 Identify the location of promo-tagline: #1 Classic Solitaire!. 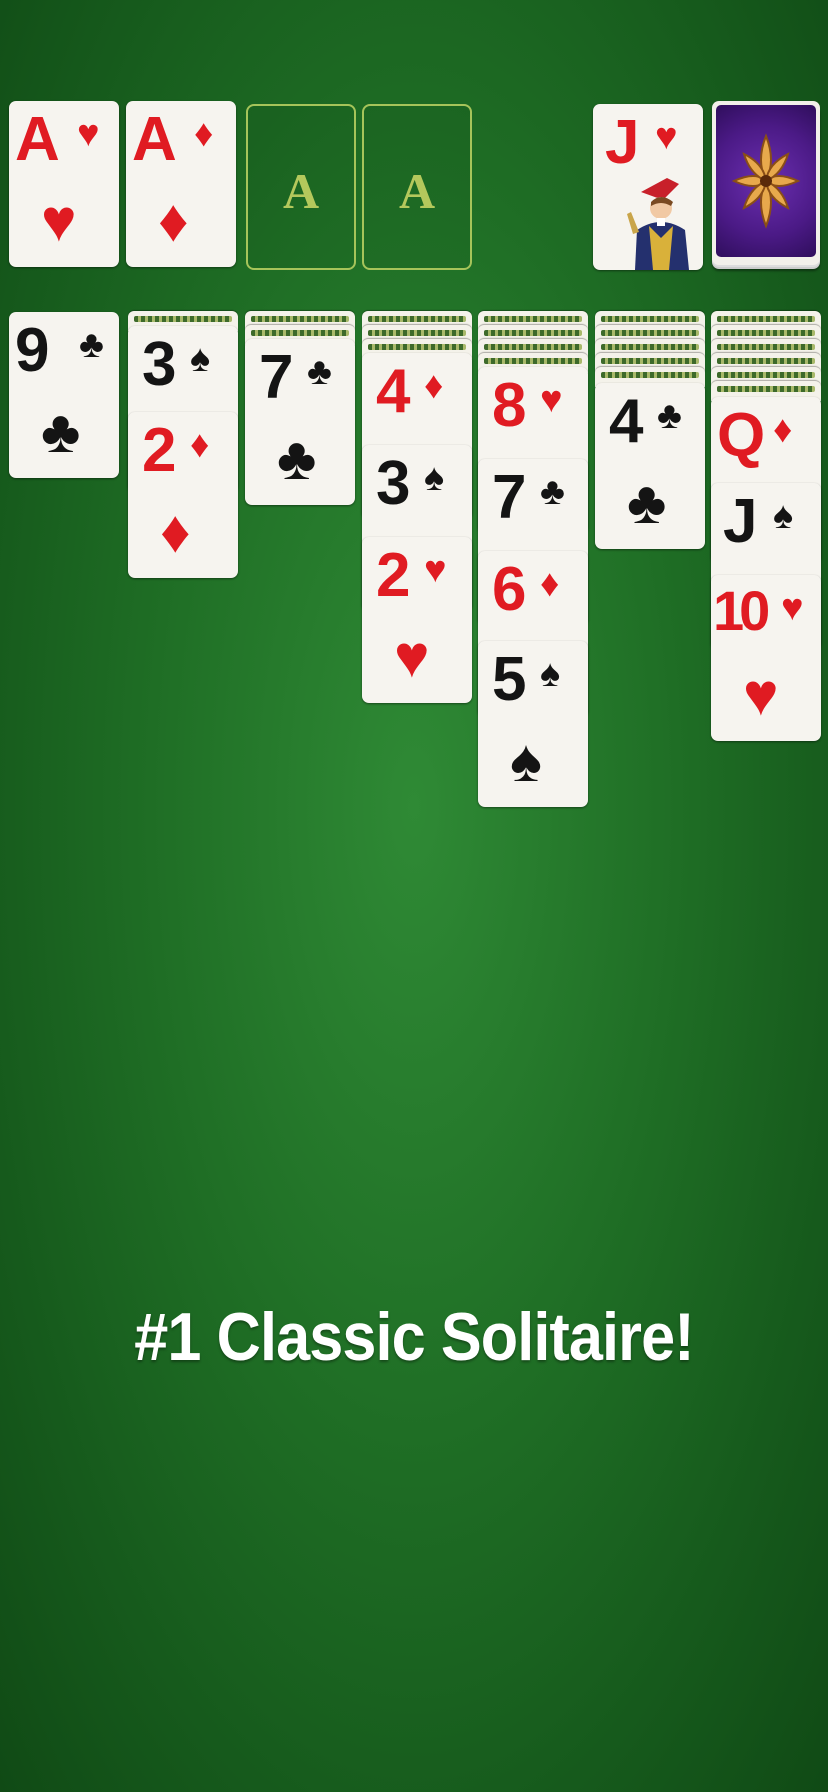
(414, 1337).